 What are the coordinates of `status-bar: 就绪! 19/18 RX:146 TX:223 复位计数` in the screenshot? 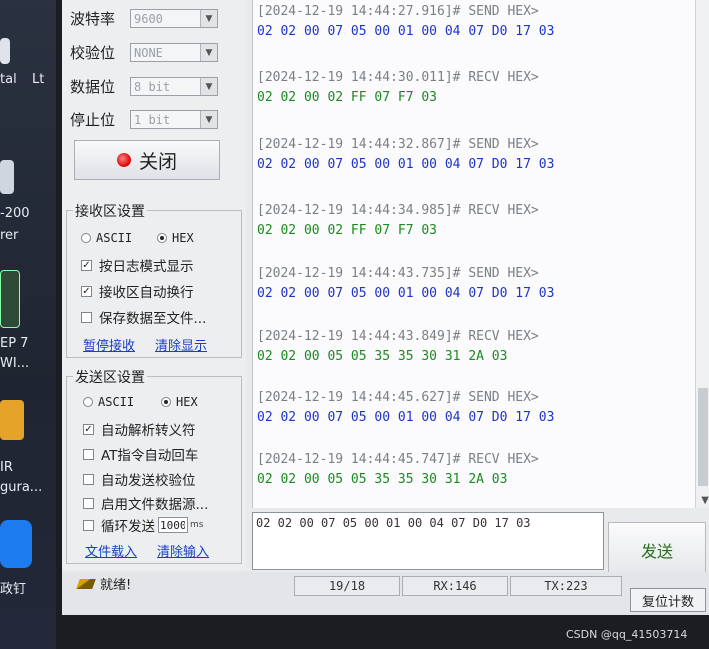 It's located at (385, 593).